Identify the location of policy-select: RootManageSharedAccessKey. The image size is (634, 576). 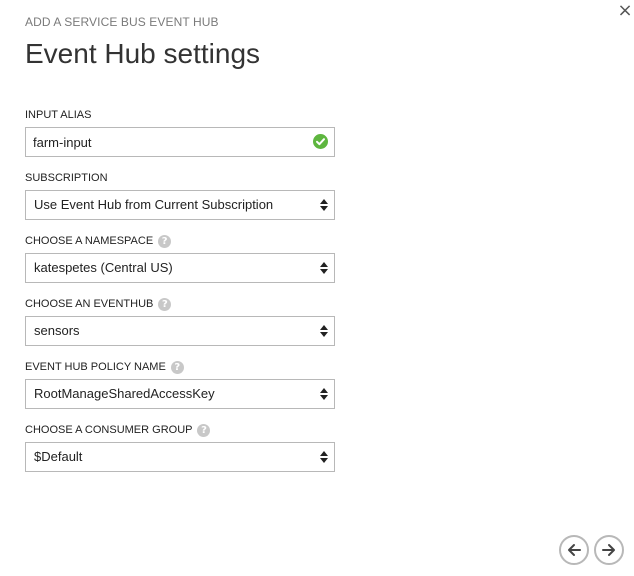
(180, 394).